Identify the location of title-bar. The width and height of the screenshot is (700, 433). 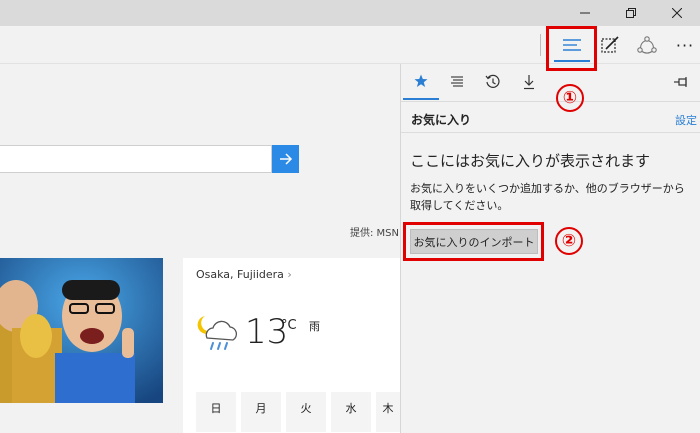
(350, 13).